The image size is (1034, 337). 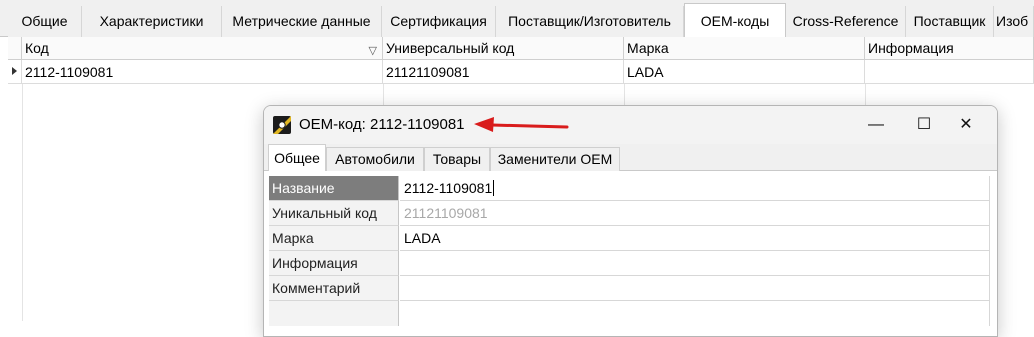 I want to click on field-label-comment: Комментарий, so click(x=334, y=288).